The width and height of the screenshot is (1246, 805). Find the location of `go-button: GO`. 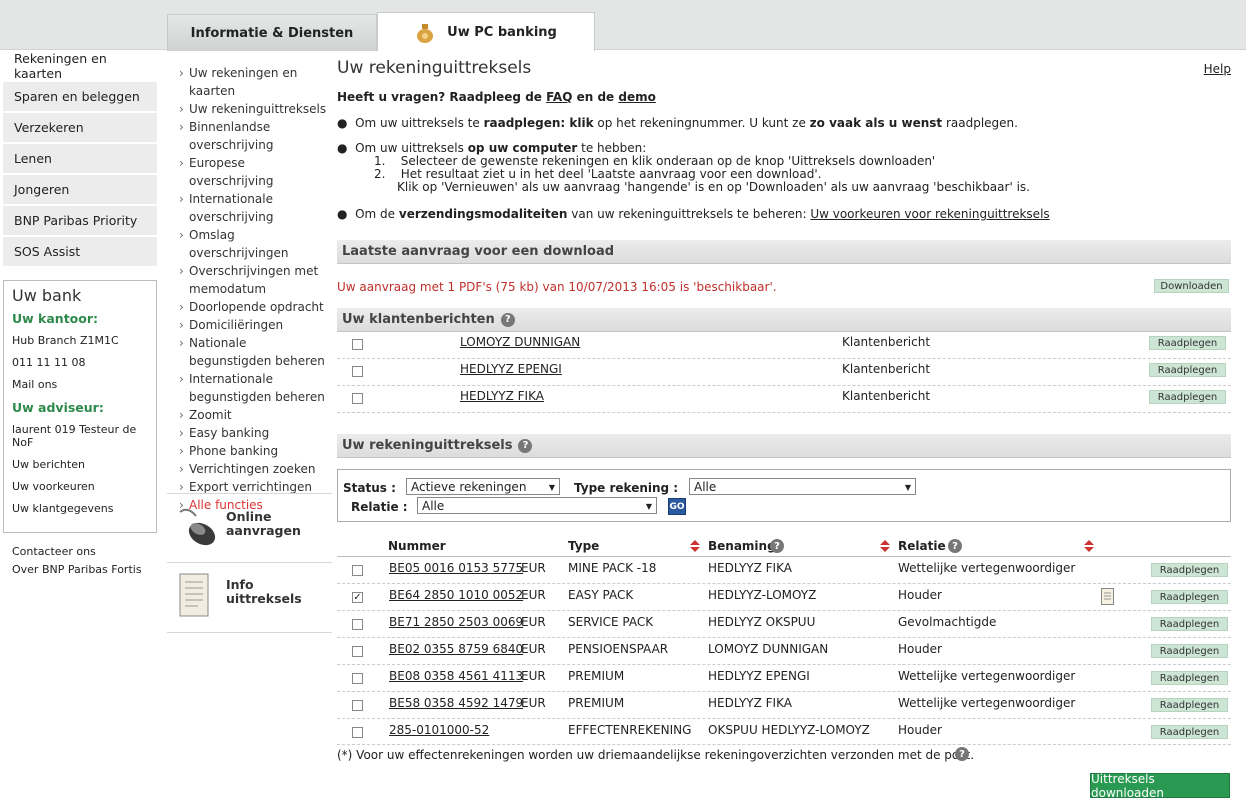

go-button: GO is located at coordinates (677, 506).